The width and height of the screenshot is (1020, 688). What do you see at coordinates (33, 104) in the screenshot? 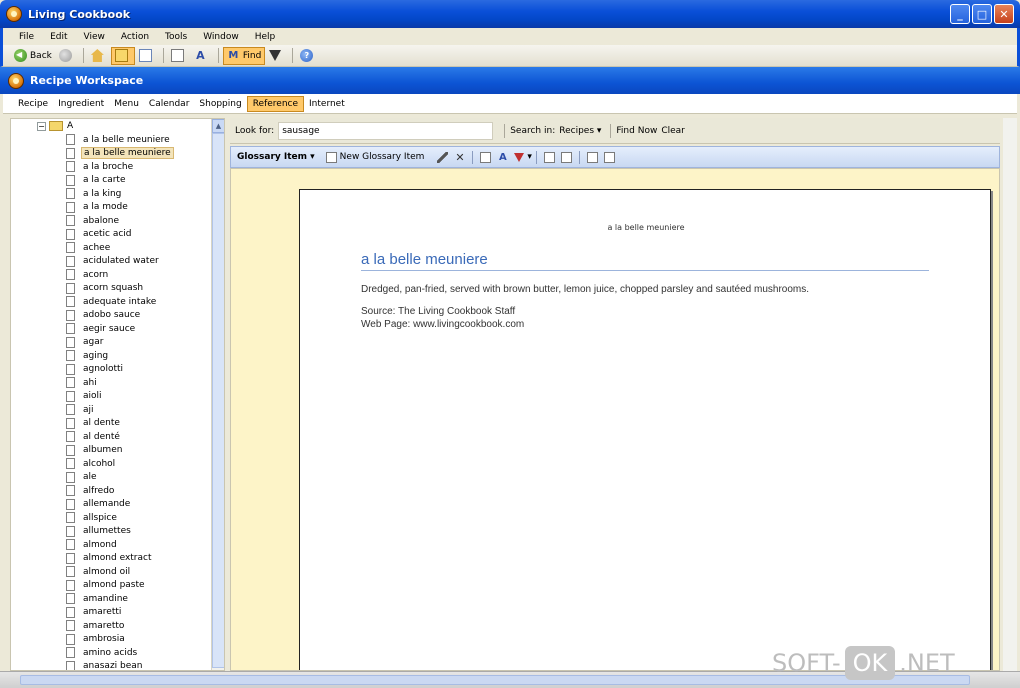
I see `tab-recipe: Recipe` at bounding box center [33, 104].